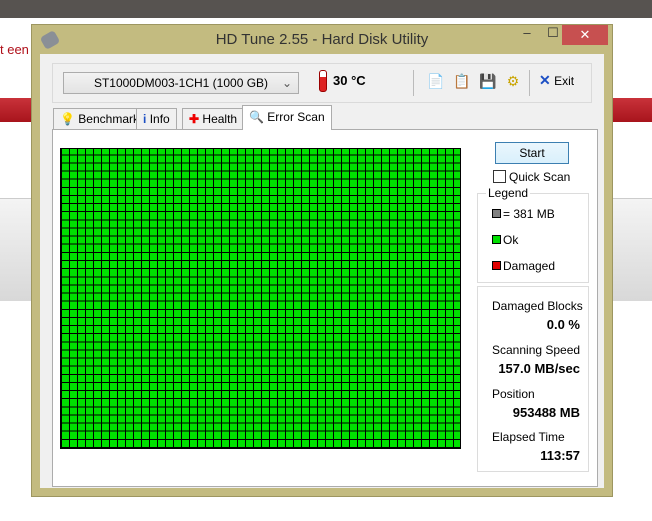 Image resolution: width=652 pixels, height=521 pixels. I want to click on drive-select-value: ST1000DM003-1CH1 (1000 GB), so click(181, 83).